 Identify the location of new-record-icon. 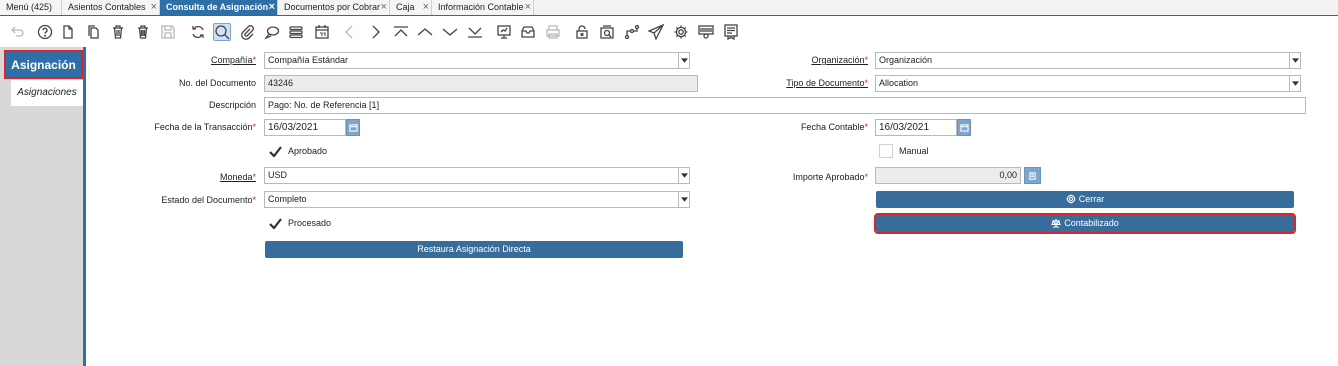
(68, 32).